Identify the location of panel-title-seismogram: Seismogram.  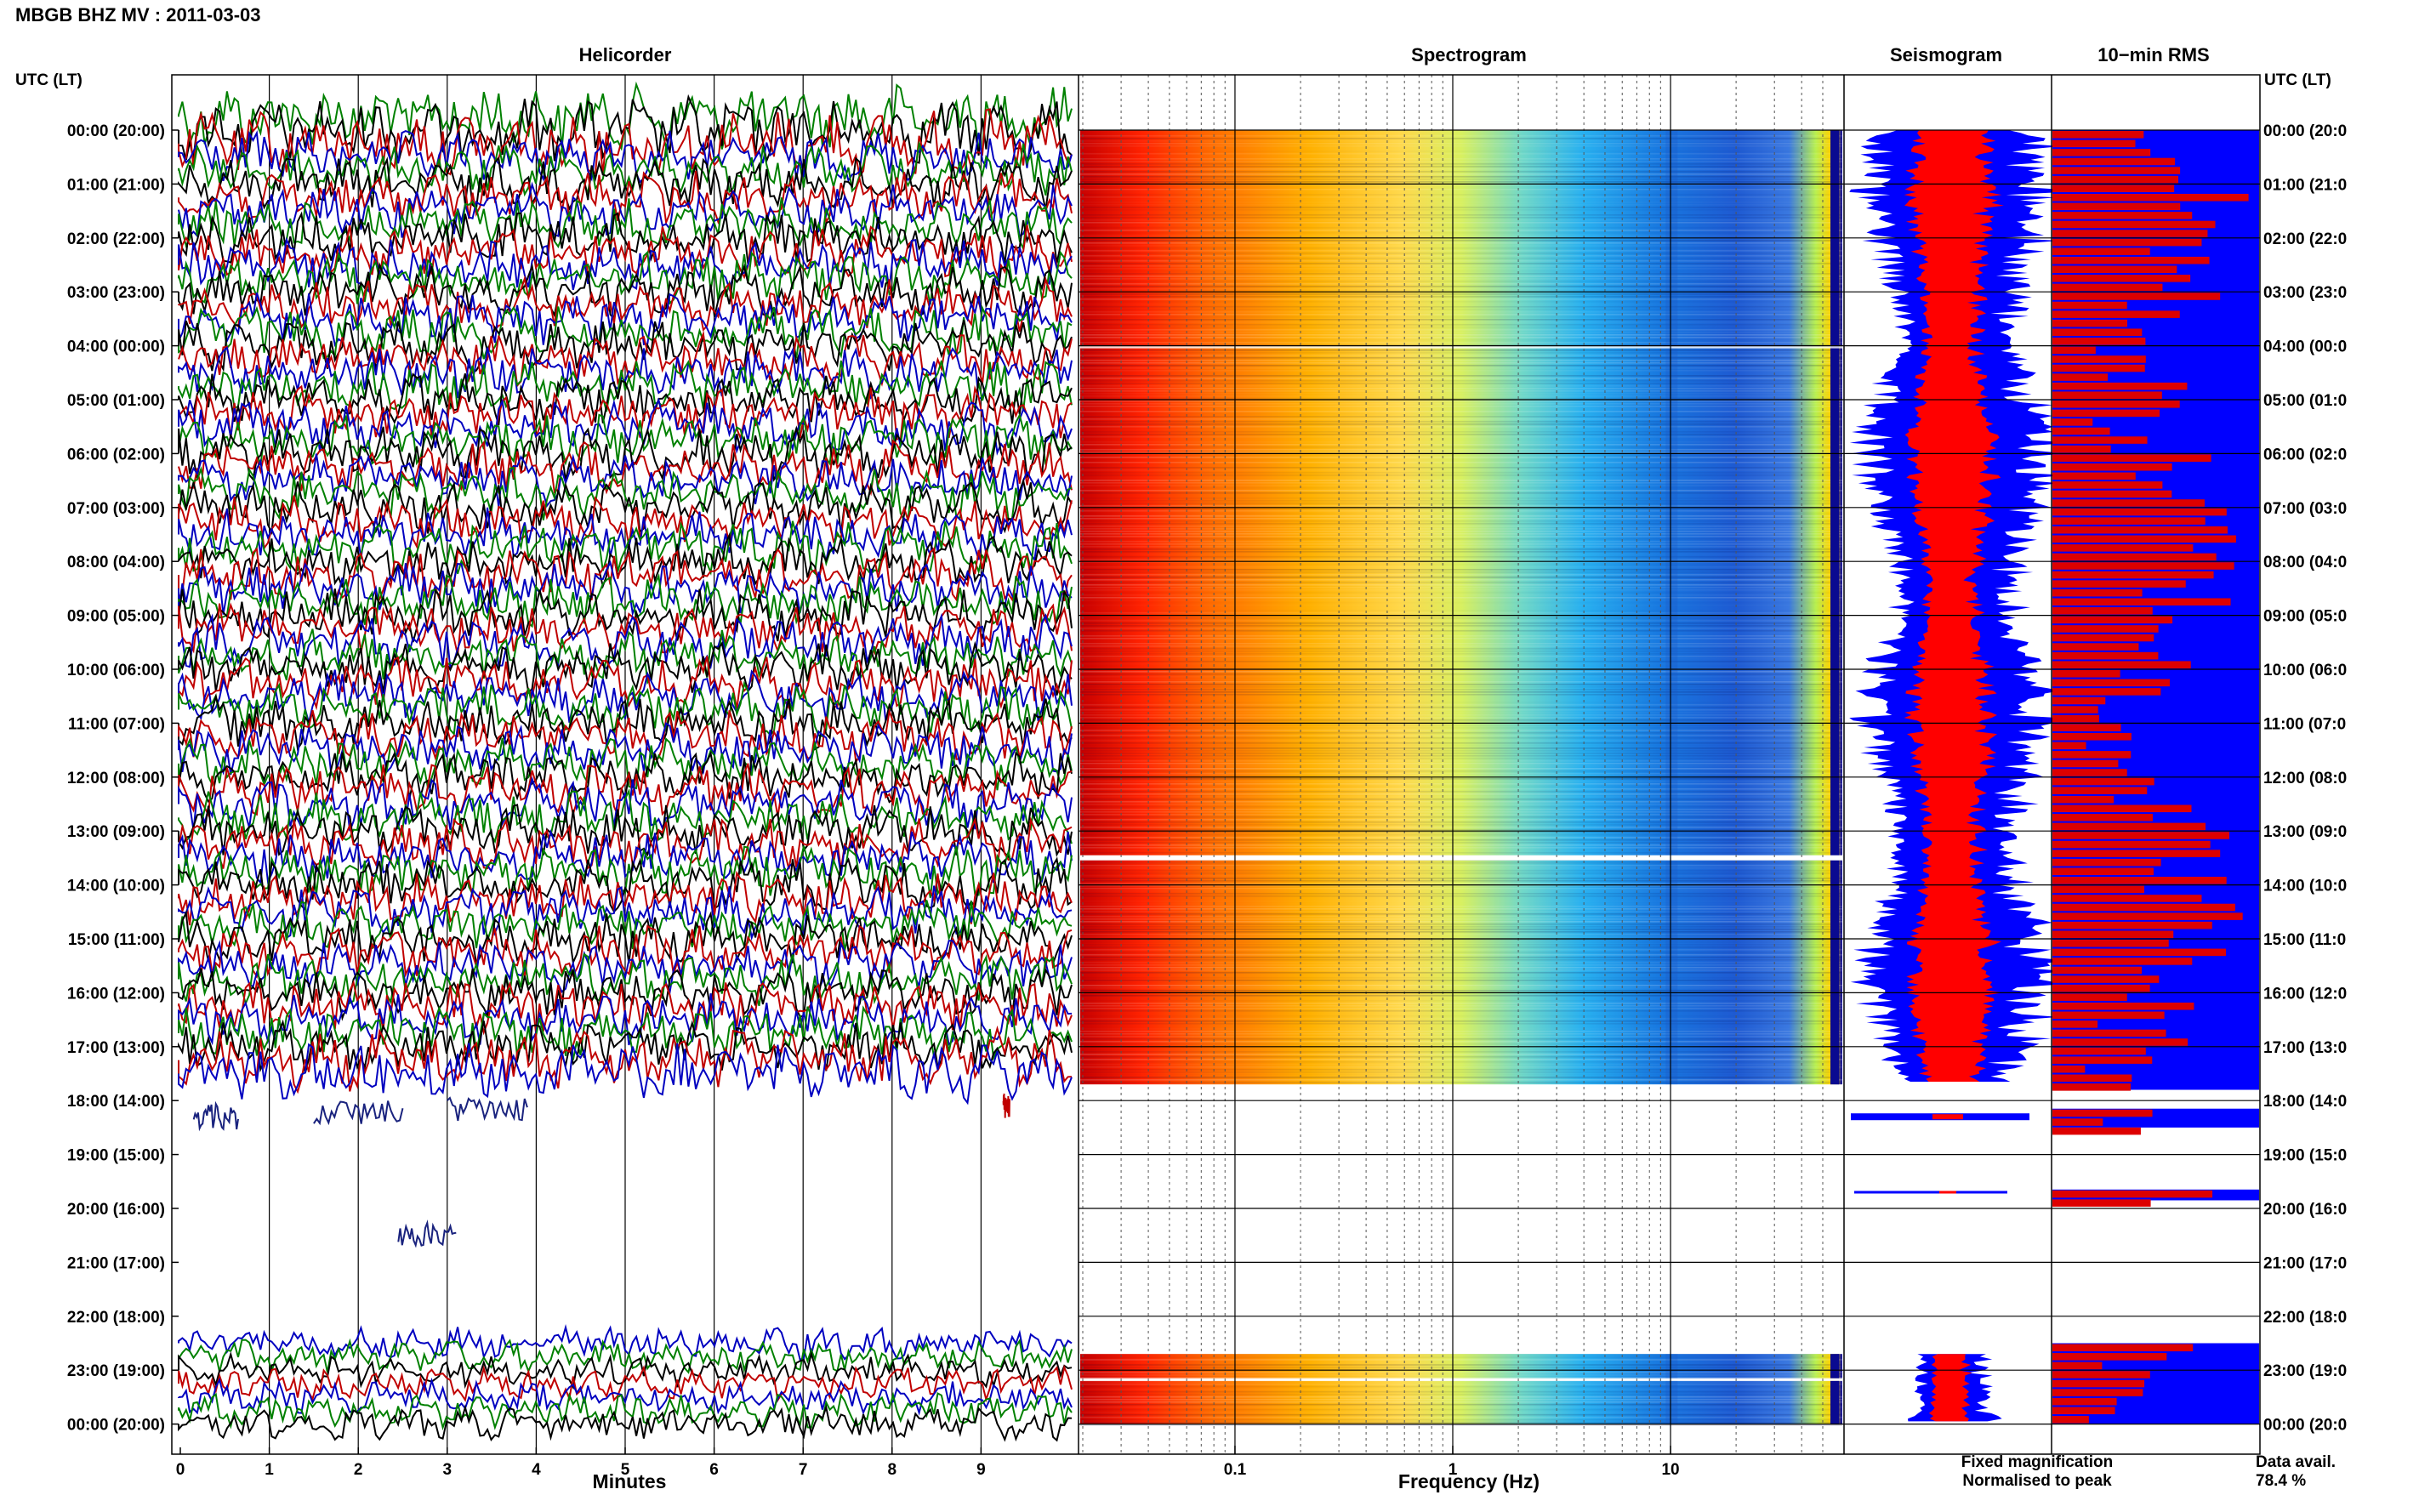
(1946, 54).